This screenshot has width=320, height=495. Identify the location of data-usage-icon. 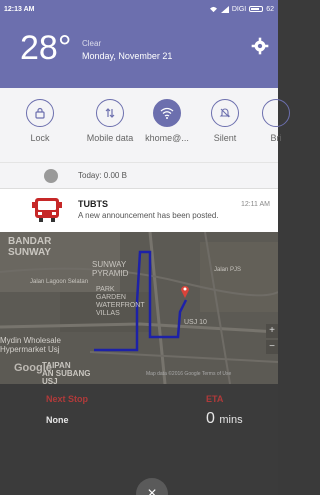
(51, 176).